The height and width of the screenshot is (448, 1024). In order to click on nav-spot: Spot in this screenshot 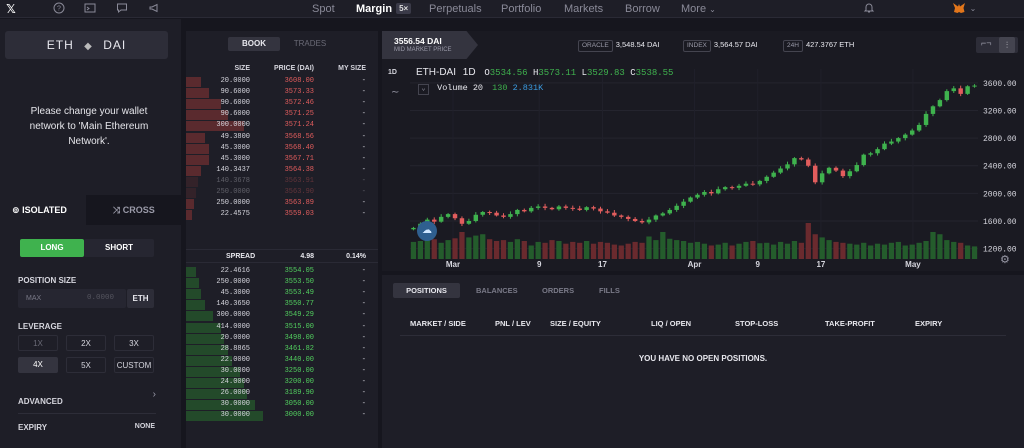, I will do `click(323, 9)`.